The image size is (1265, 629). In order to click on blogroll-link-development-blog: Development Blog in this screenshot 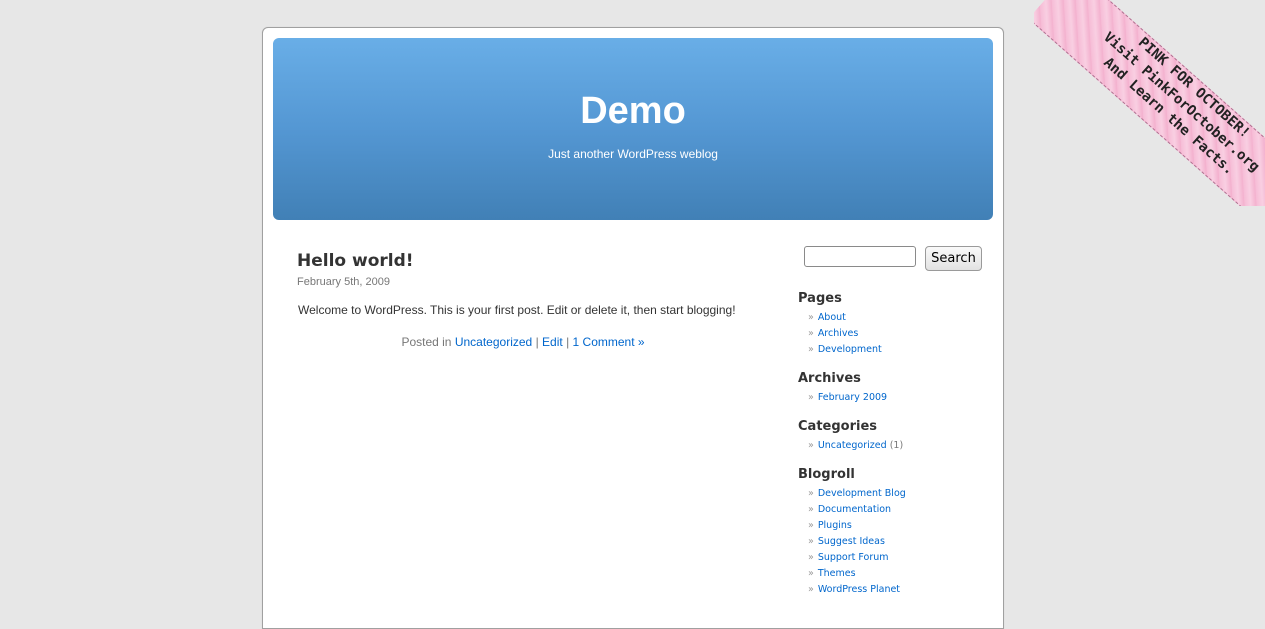, I will do `click(862, 493)`.